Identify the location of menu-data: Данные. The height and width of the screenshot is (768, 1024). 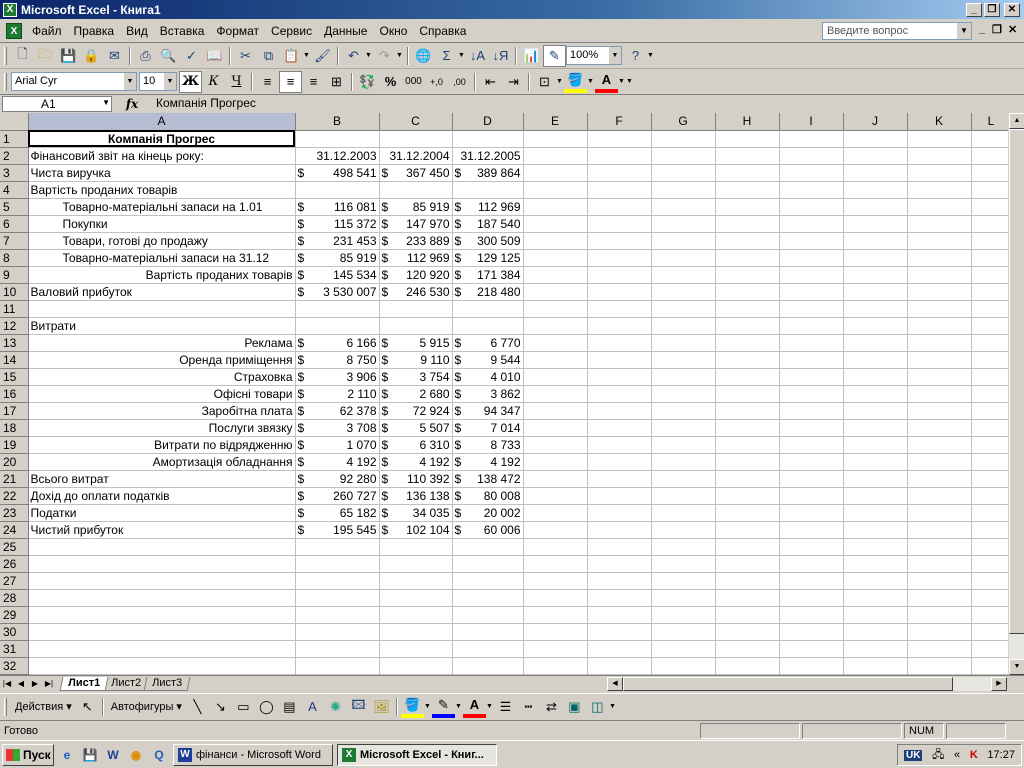
(345, 31).